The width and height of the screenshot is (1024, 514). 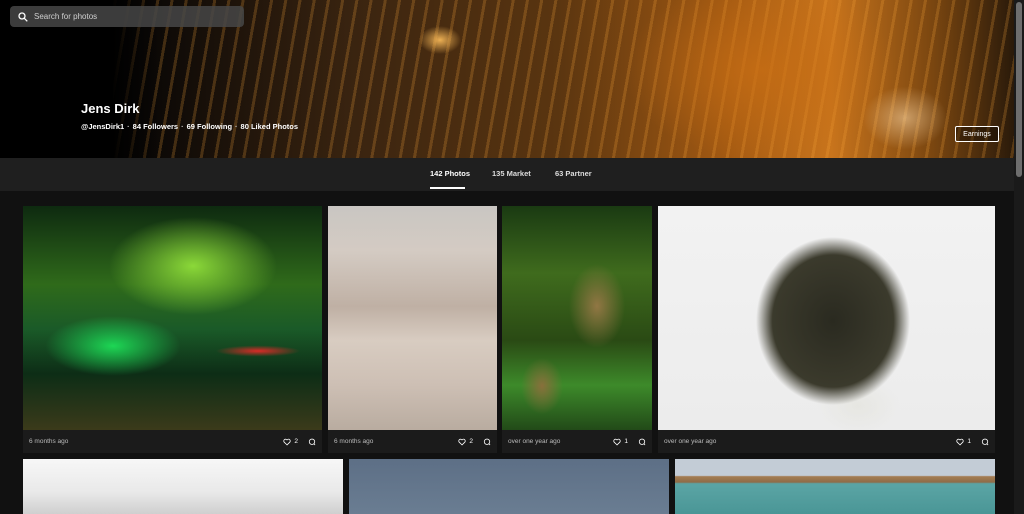 I want to click on search-icon, so click(x=23, y=16).